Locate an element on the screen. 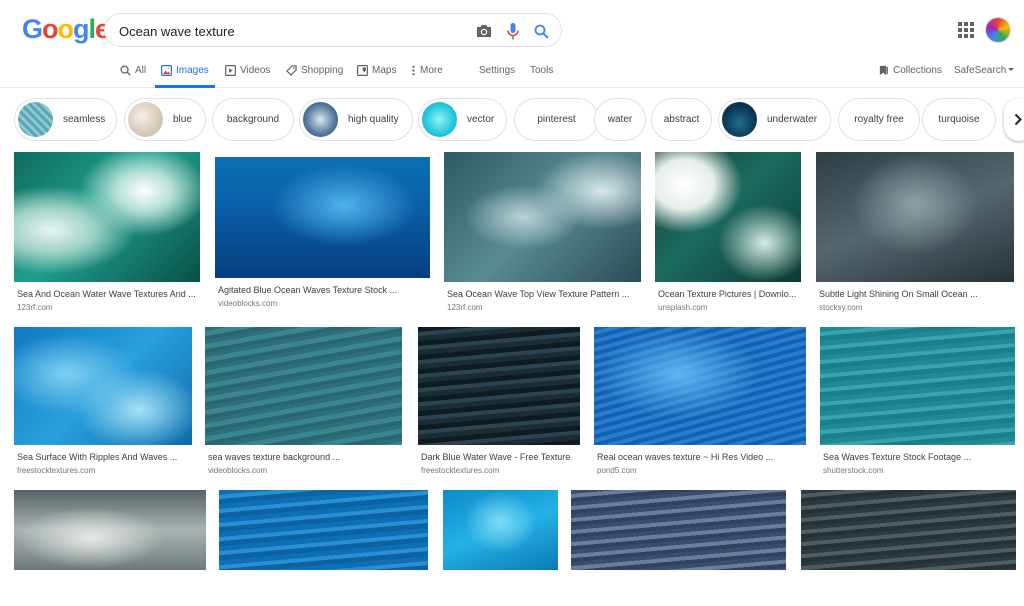 The image size is (1024, 606). tab-all: All is located at coordinates (133, 76).